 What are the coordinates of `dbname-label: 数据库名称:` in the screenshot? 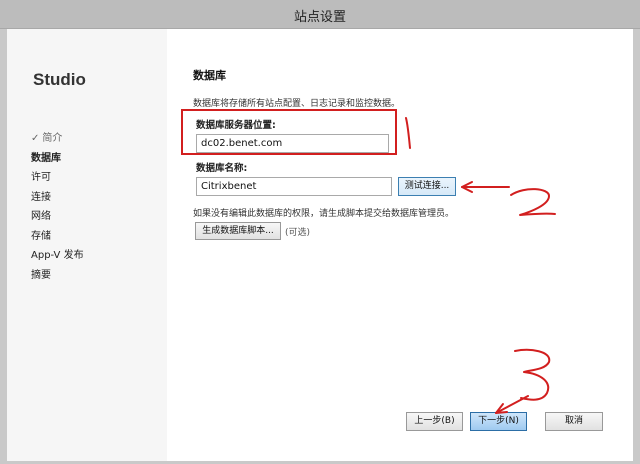 It's located at (222, 168).